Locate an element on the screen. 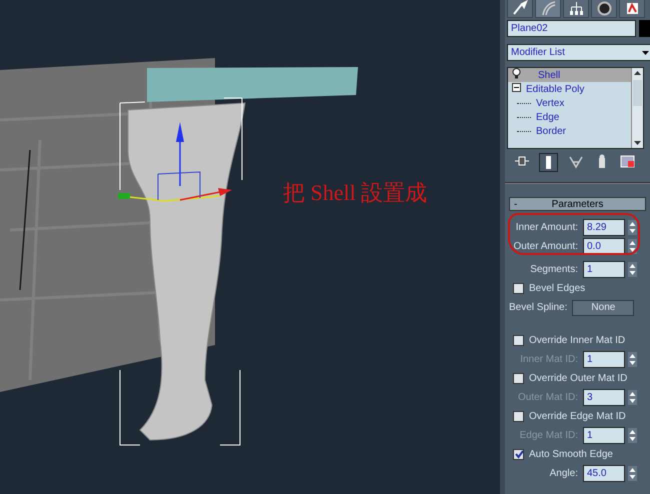 This screenshot has height=494, width=650. object-name-field: Plane02 is located at coordinates (571, 28).